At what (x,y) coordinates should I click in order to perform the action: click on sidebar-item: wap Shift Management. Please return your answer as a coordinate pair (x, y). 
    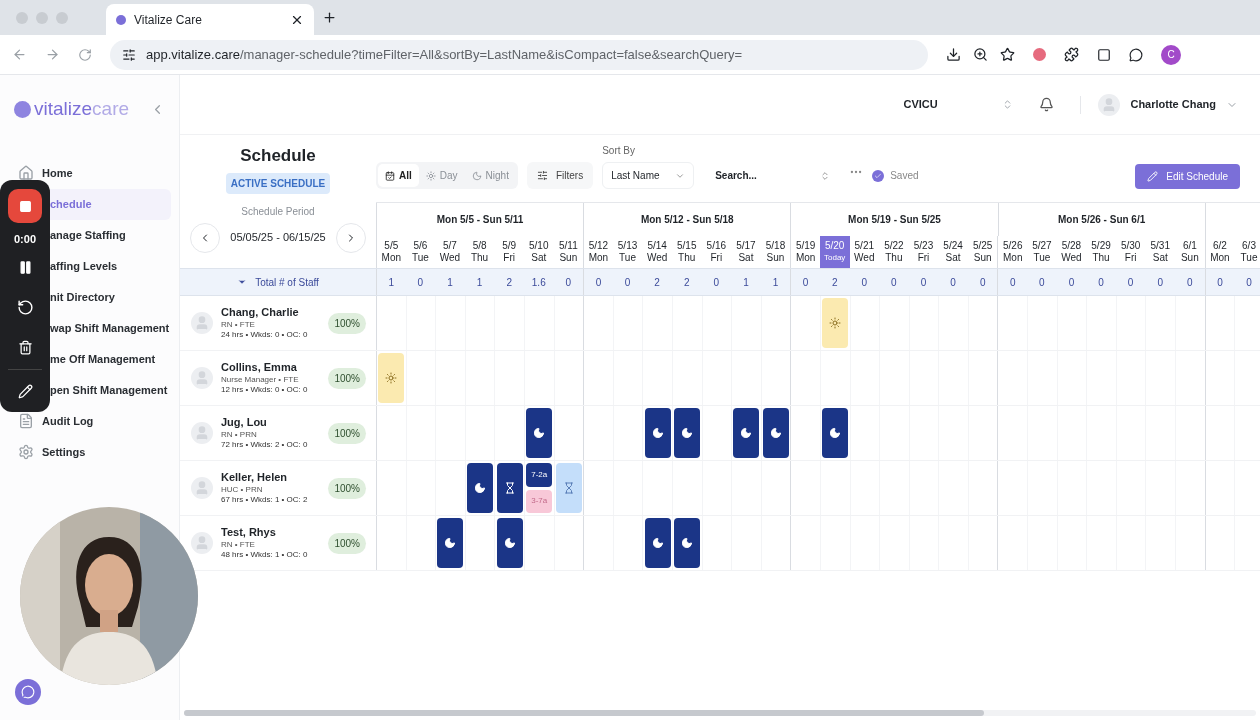
    Looking at the image, I should click on (110, 328).